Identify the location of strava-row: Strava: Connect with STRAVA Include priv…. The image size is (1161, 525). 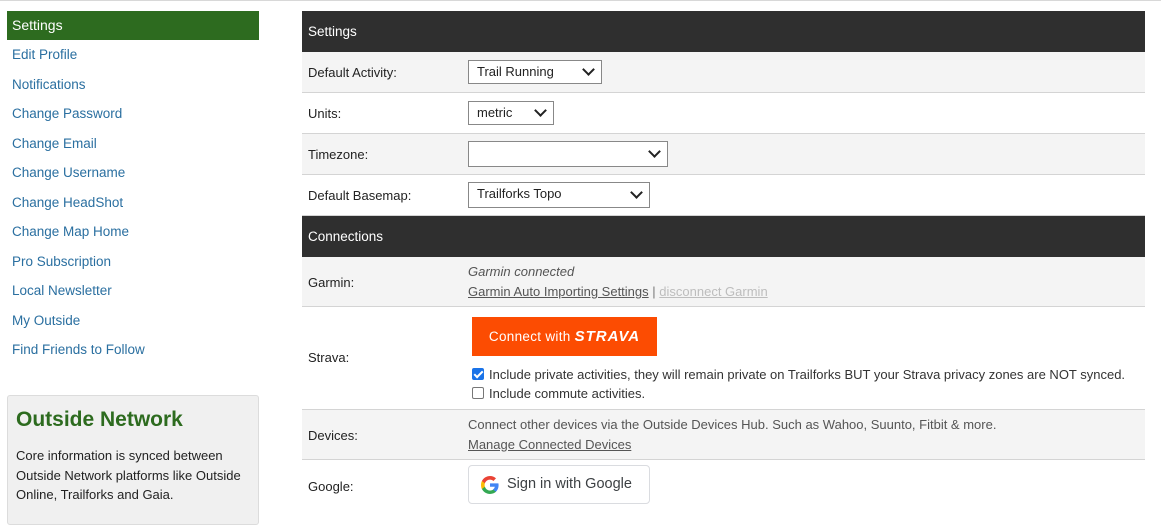
(723, 358).